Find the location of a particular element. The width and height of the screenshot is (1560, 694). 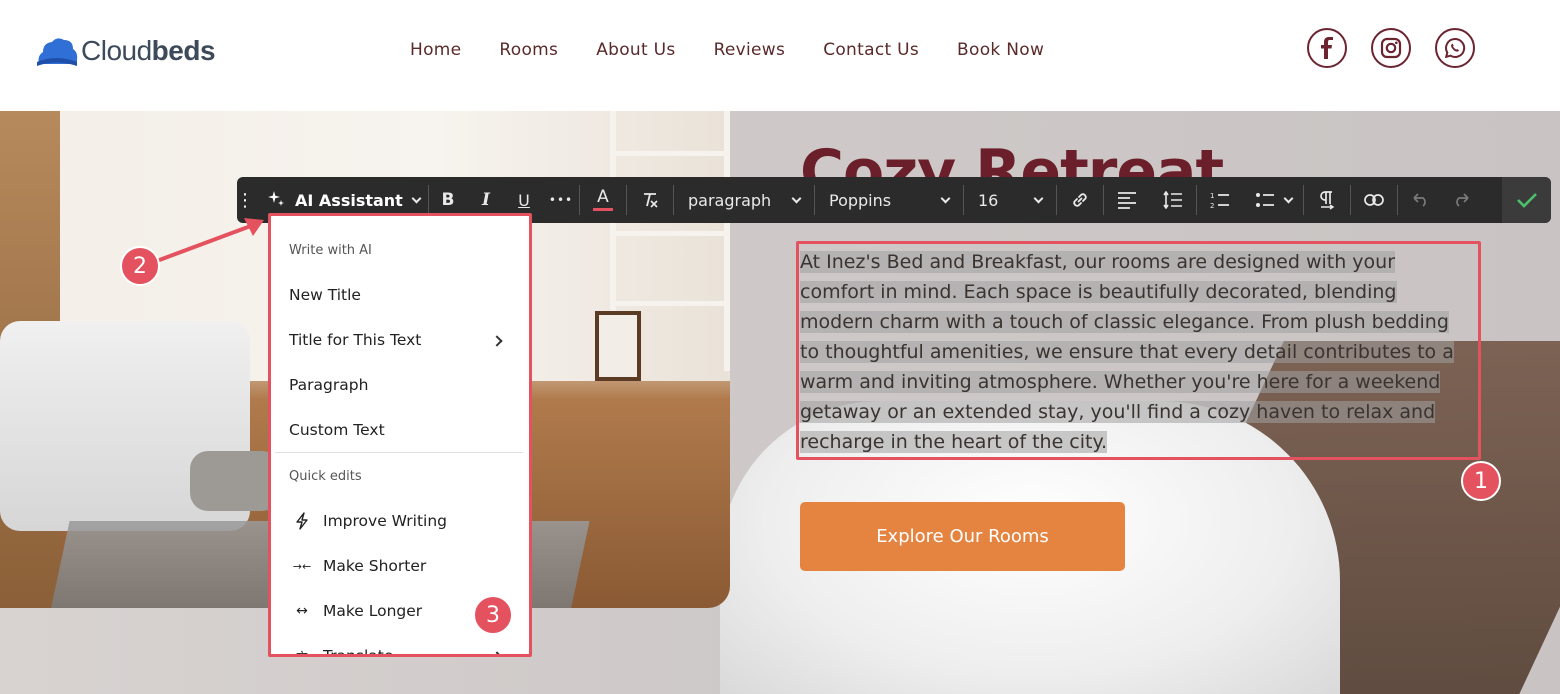

paragraph-highlight-box is located at coordinates (1138, 350).